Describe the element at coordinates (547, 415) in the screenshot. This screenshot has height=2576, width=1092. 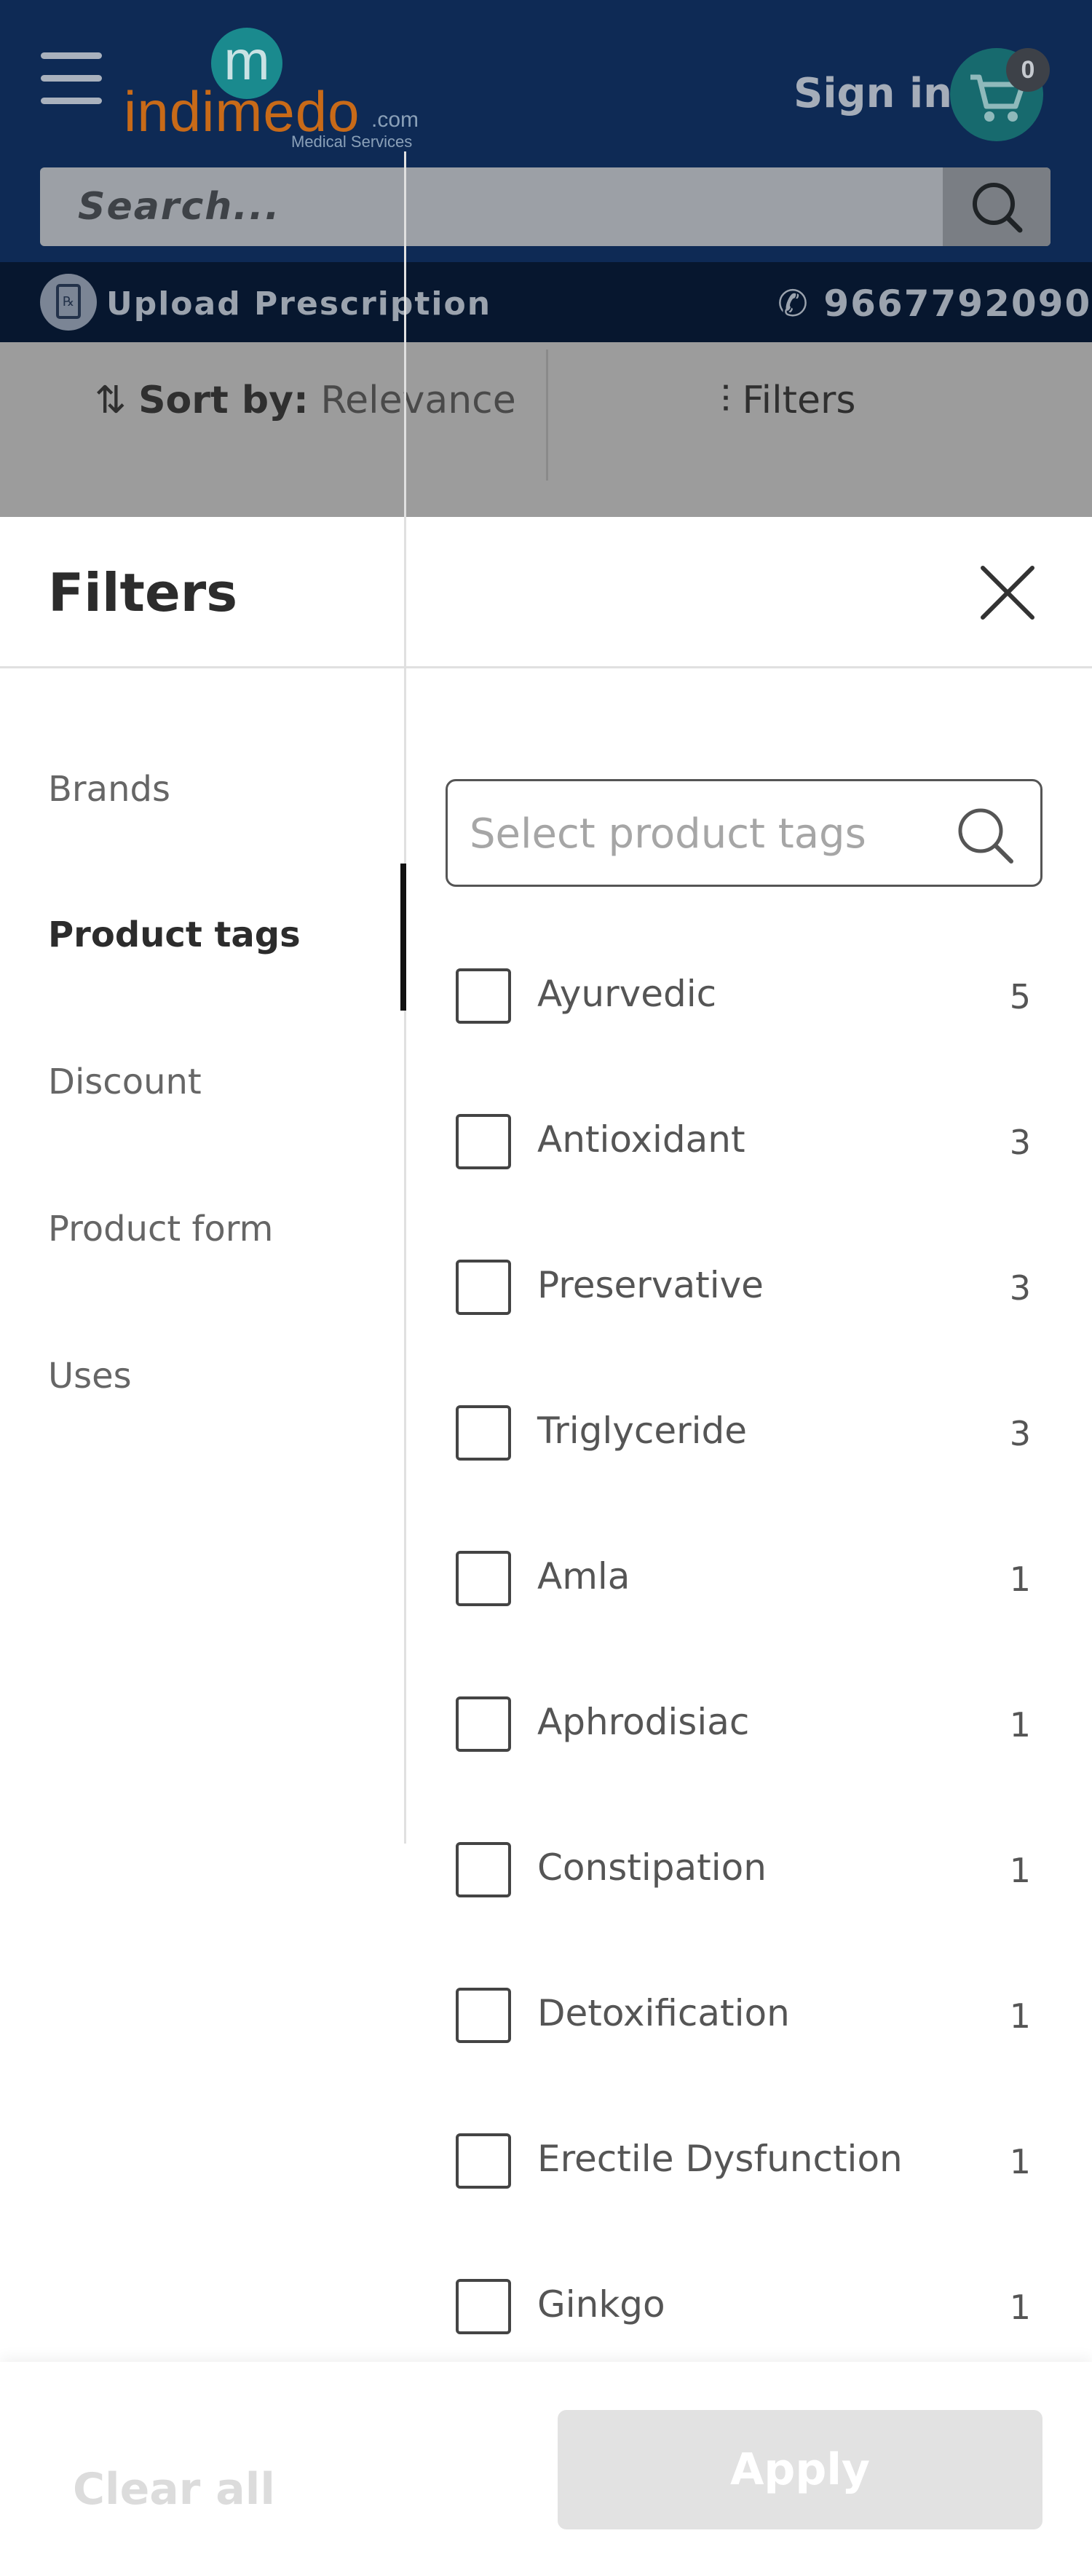
I see `sortbar-divider` at that location.